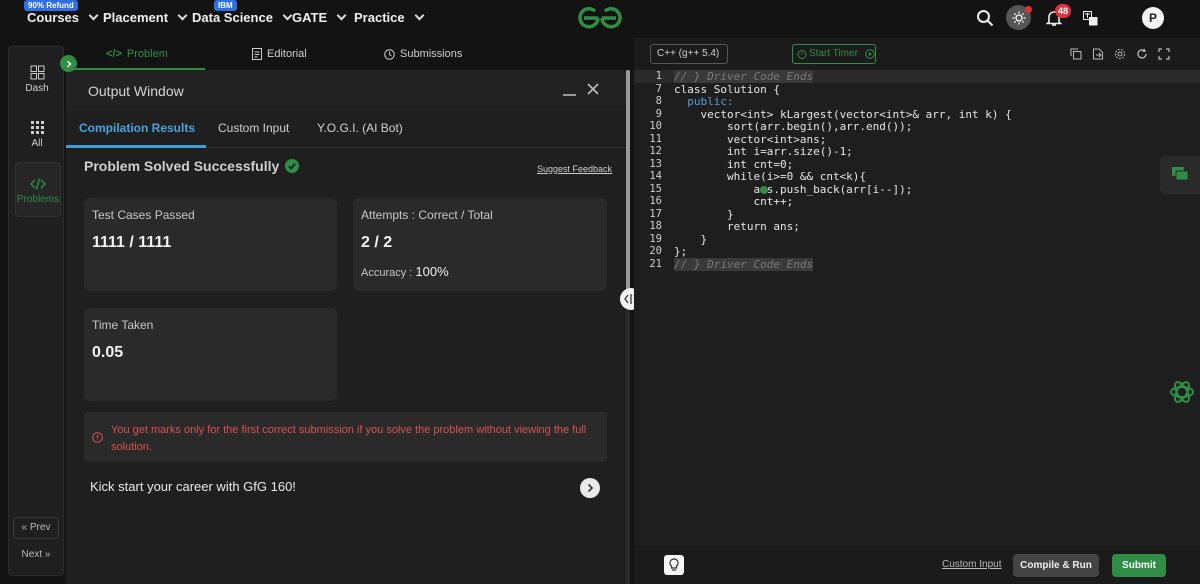 This screenshot has height=584, width=1200. I want to click on nav-data-science: Data Science, so click(242, 17).